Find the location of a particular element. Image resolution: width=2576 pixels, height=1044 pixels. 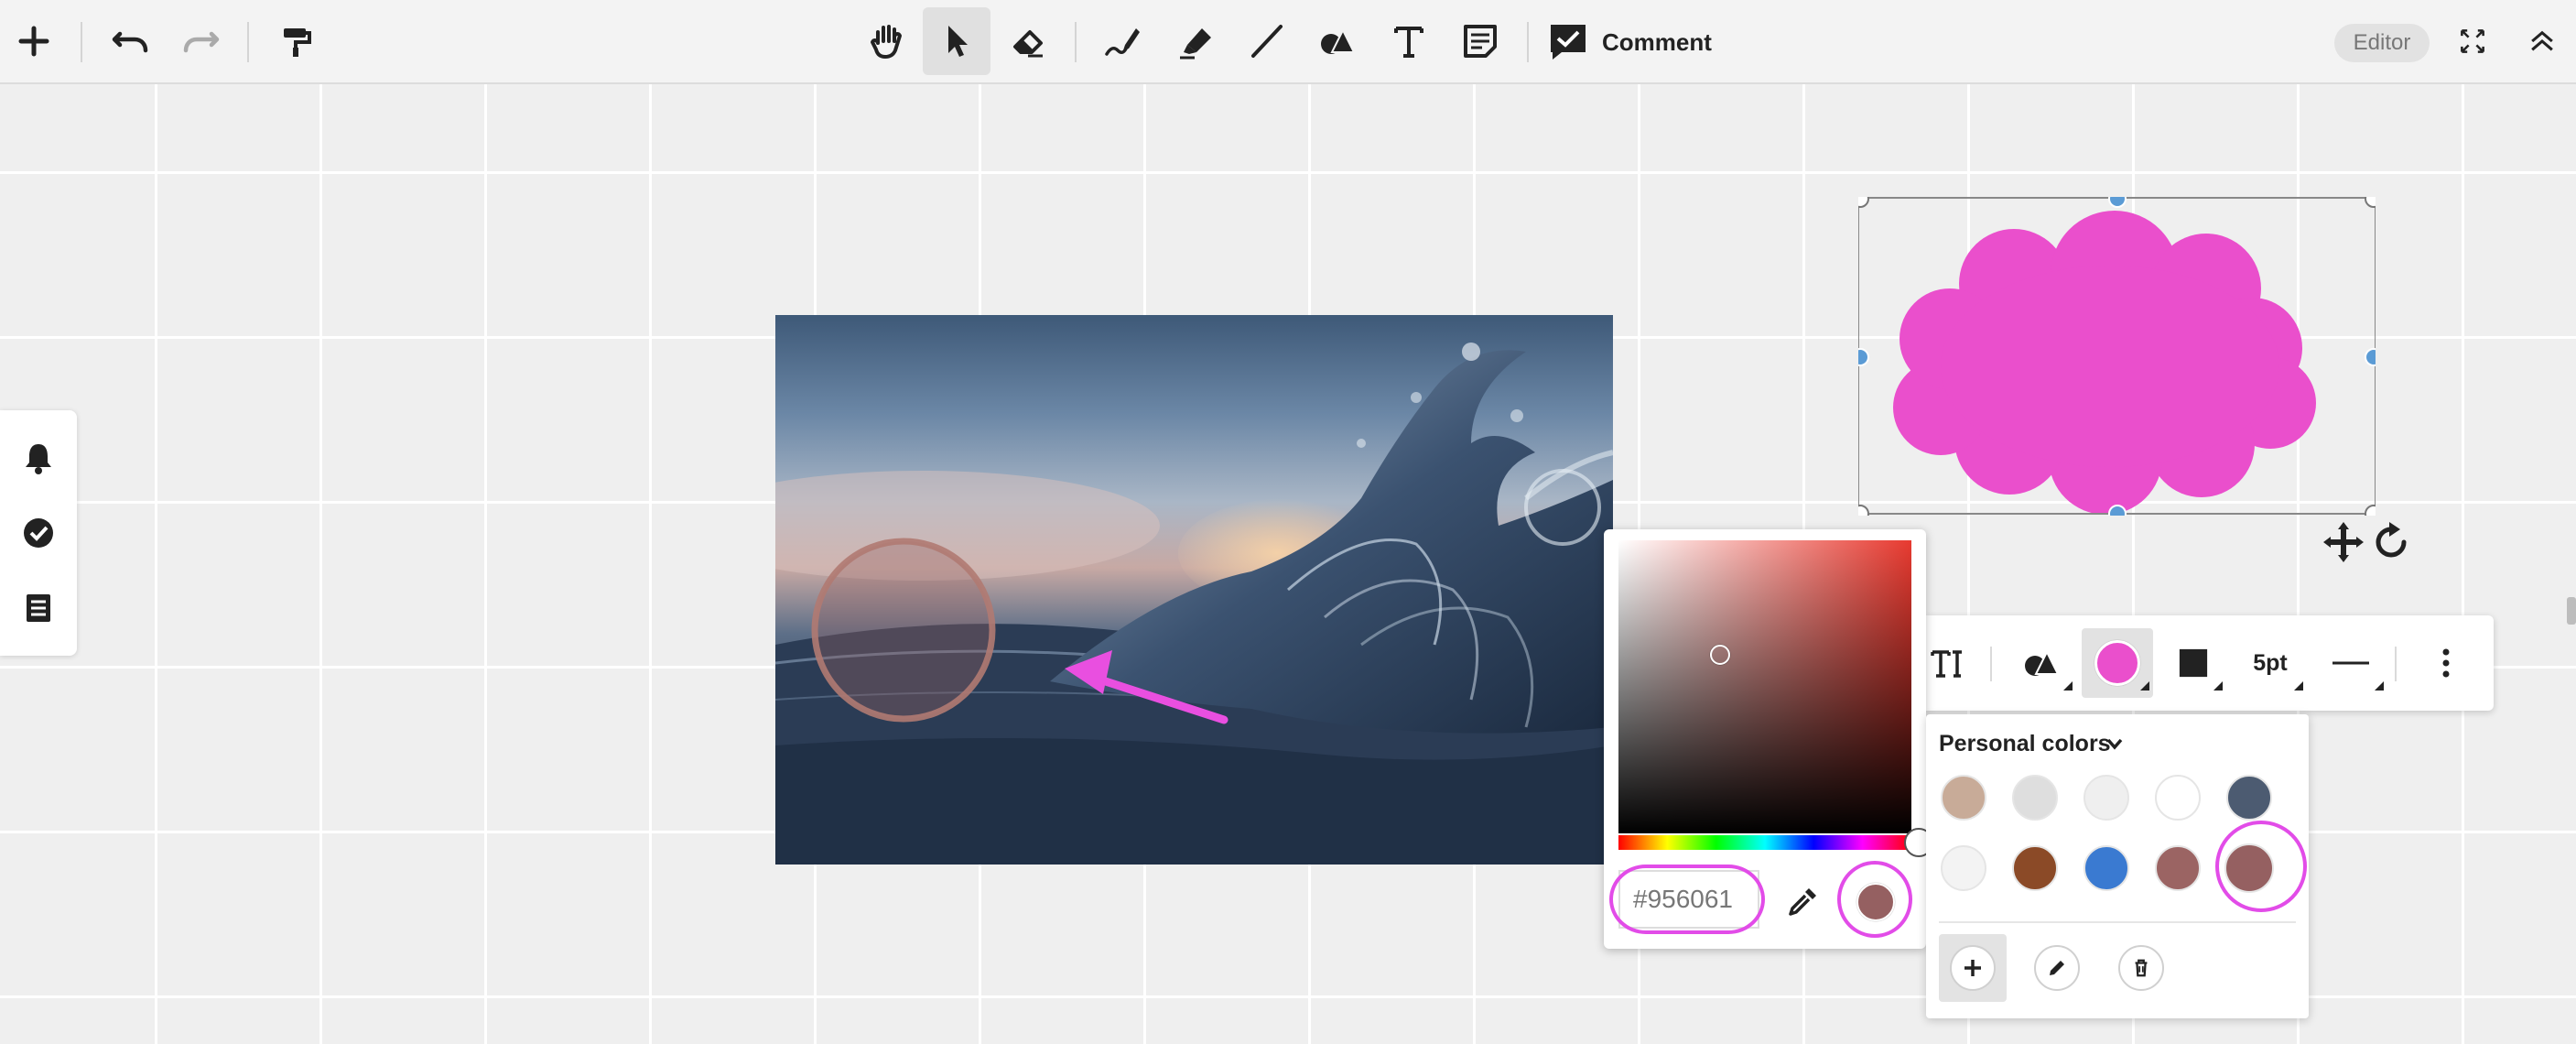

eraser-tool-button is located at coordinates (1028, 41).